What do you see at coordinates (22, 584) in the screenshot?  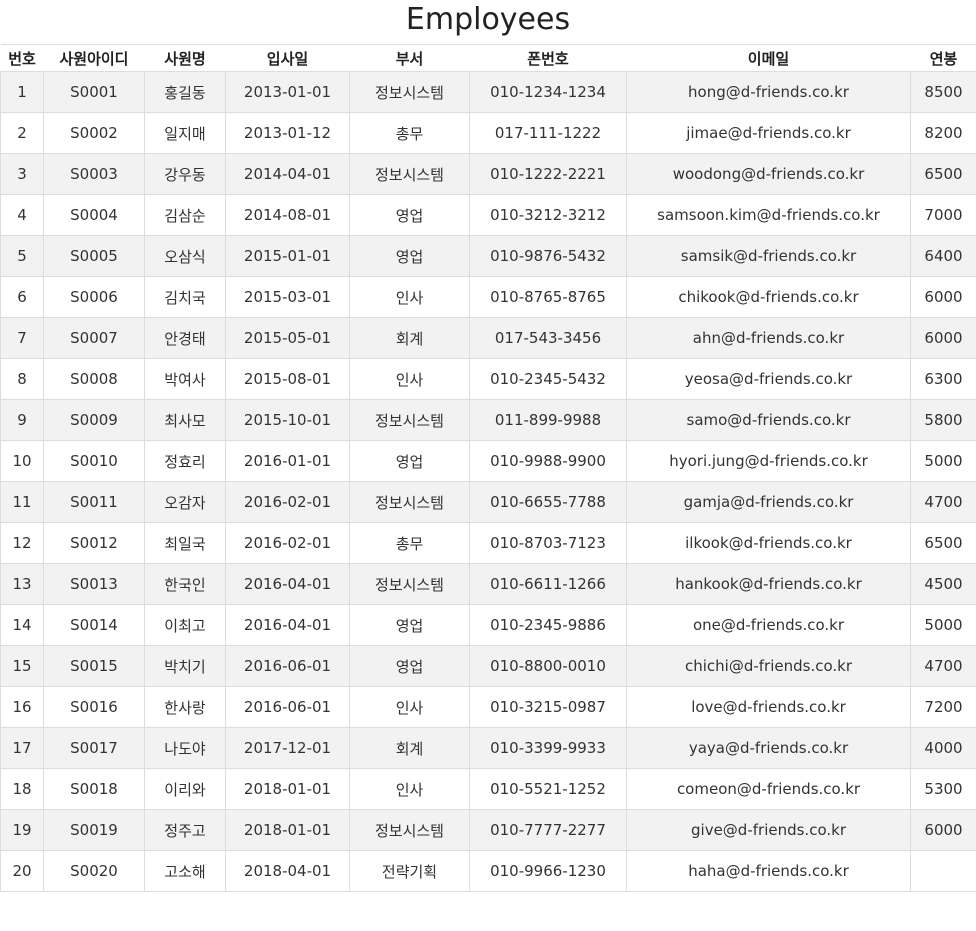 I see `number-cell: 13` at bounding box center [22, 584].